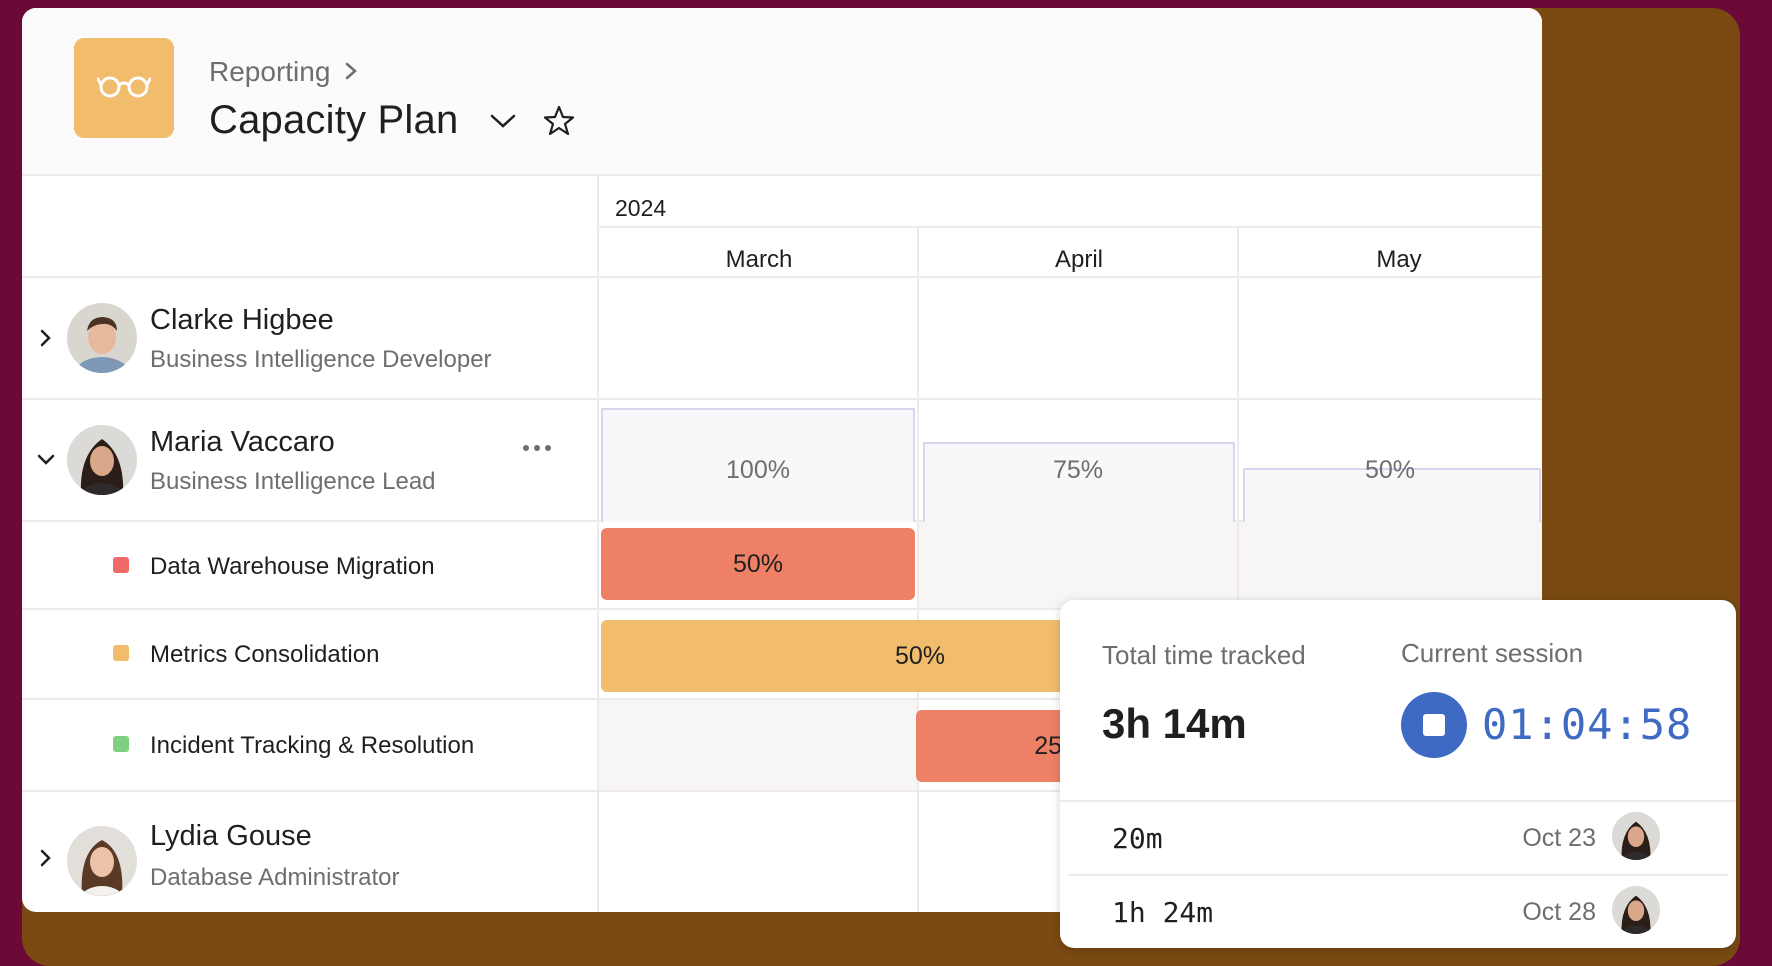 The height and width of the screenshot is (966, 1772). Describe the element at coordinates (269, 72) in the screenshot. I see `breadcrumb-reporting: Reporting` at that location.